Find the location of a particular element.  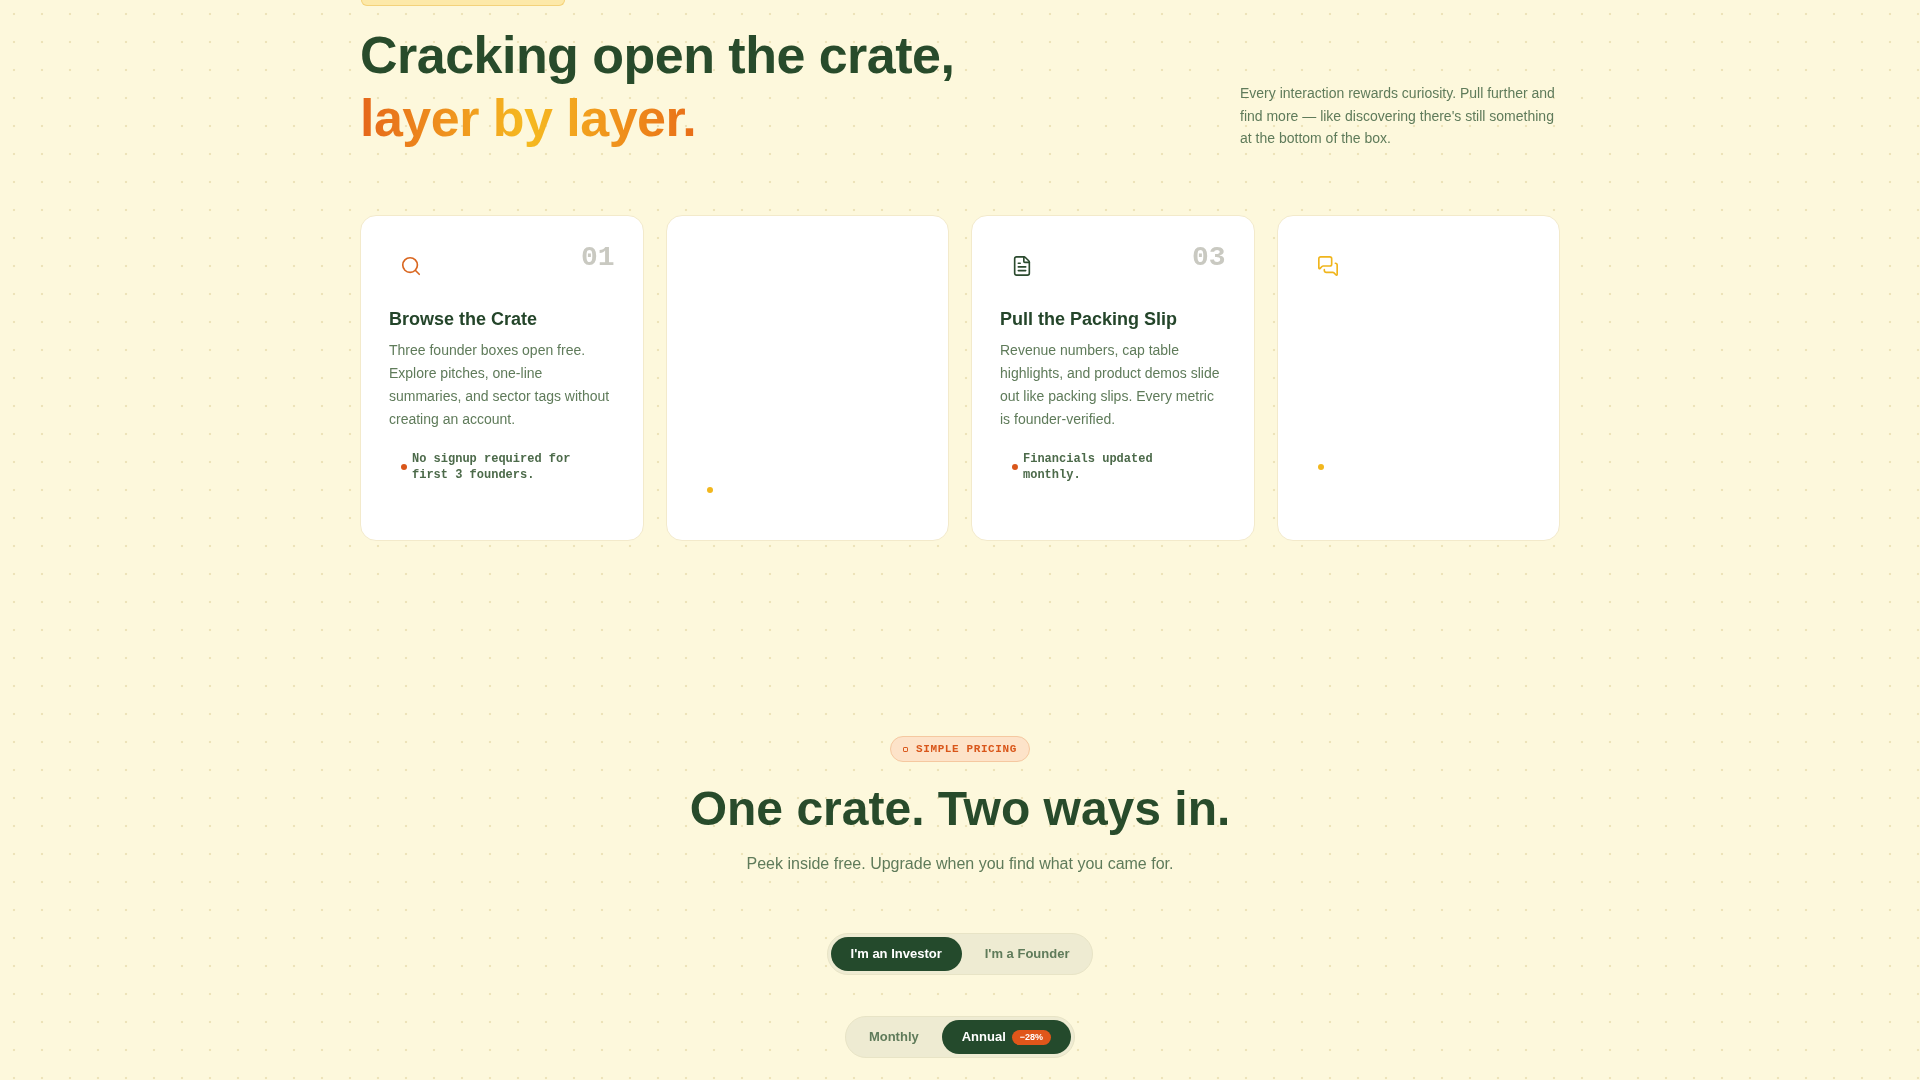

document-icon is located at coordinates (1022, 266).